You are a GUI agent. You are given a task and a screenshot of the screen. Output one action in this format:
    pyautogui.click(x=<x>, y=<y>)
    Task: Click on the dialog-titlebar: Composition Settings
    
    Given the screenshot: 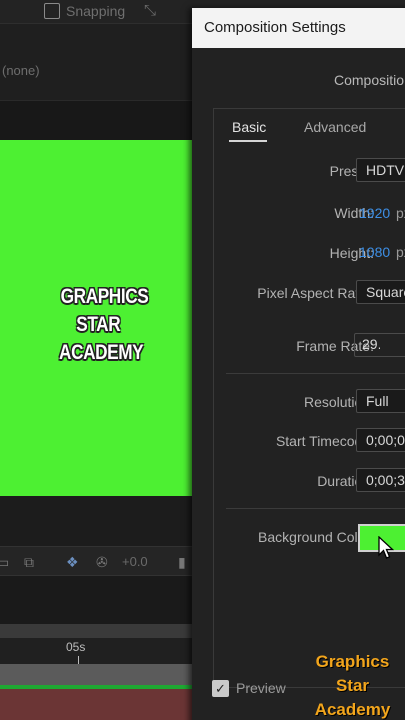 What is the action you would take?
    pyautogui.click(x=298, y=28)
    